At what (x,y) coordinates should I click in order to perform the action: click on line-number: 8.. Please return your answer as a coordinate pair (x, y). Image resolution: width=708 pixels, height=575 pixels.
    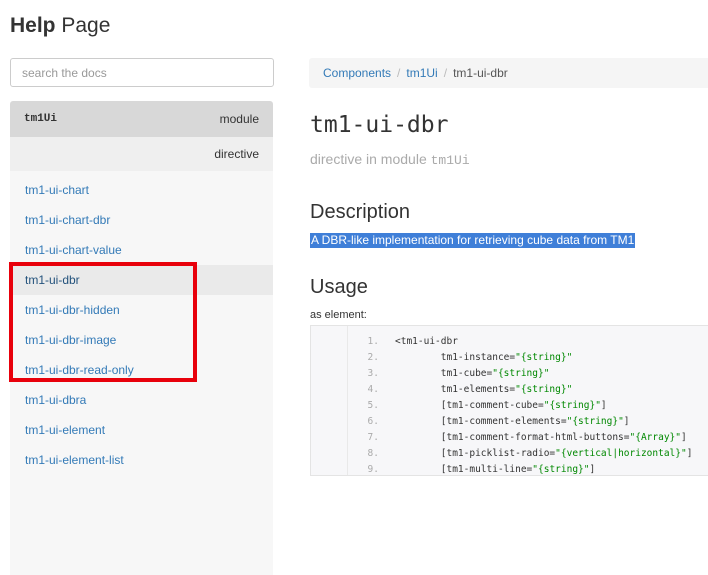
    Looking at the image, I should click on (373, 453).